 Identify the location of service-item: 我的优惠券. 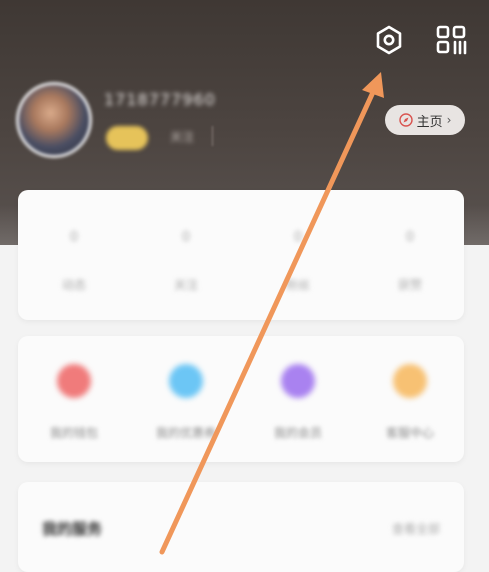
(186, 402).